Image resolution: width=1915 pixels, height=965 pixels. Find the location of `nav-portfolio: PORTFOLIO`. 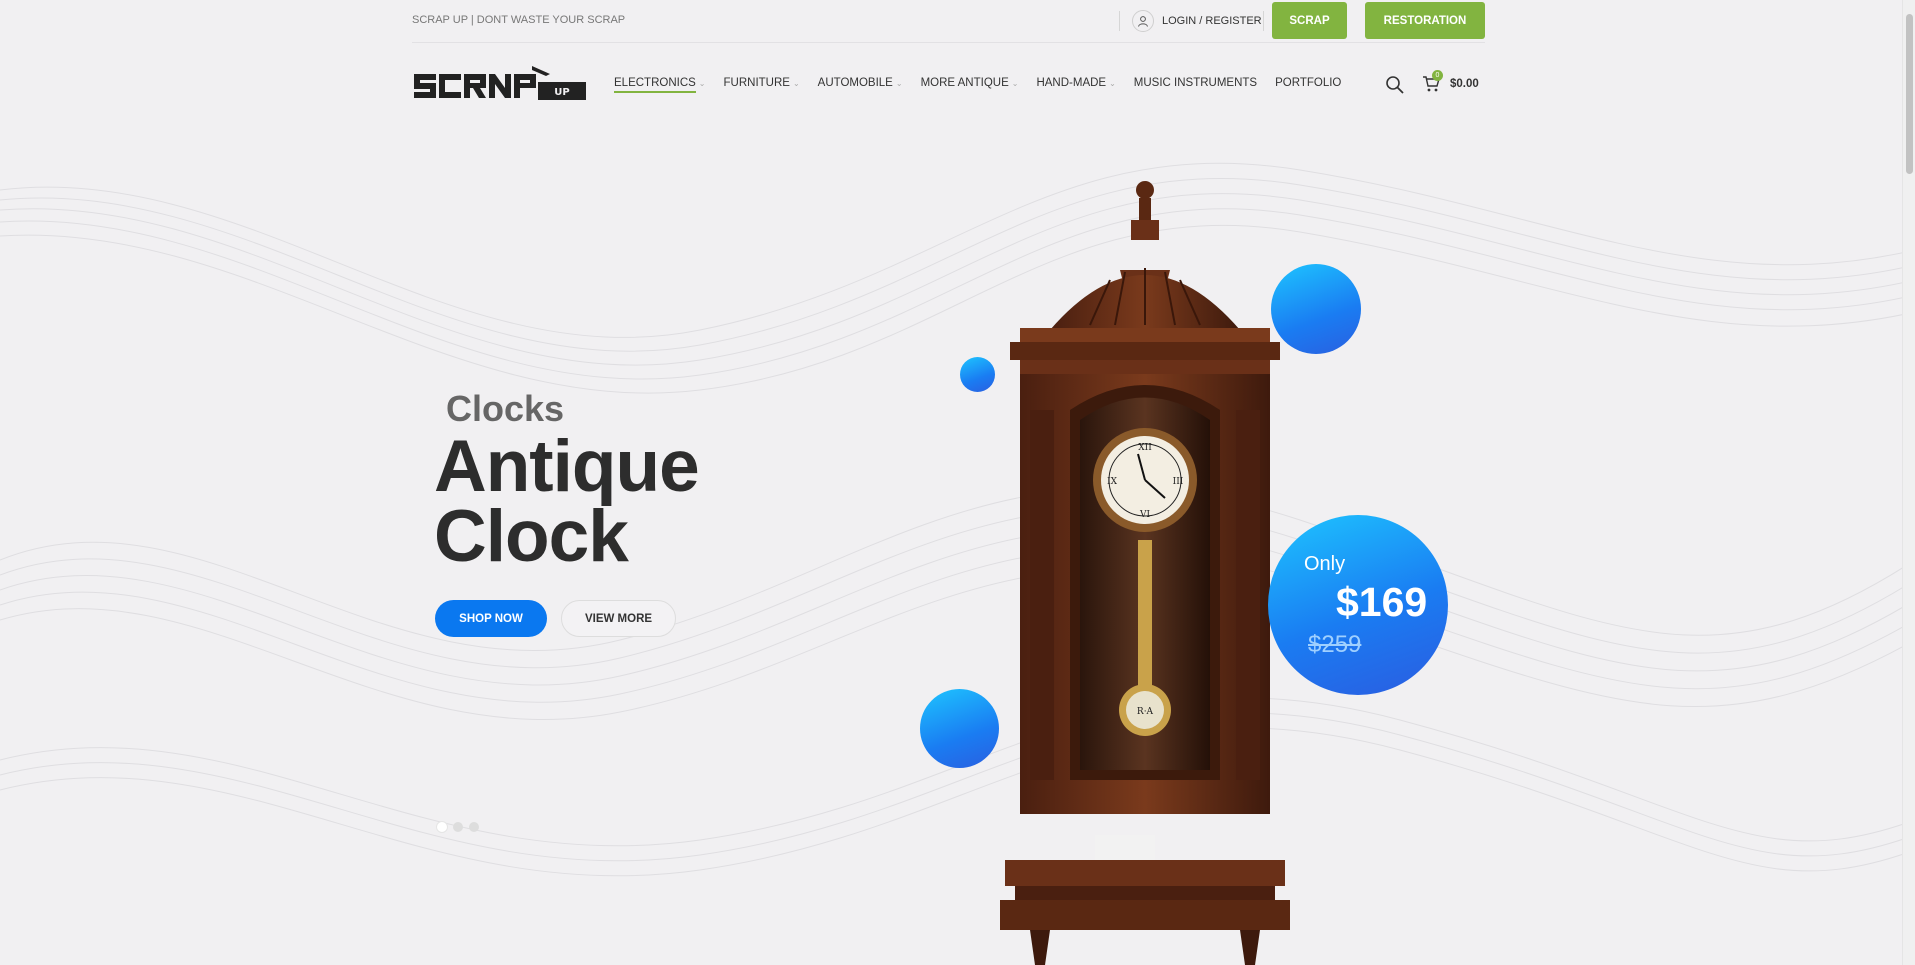

nav-portfolio: PORTFOLIO is located at coordinates (1308, 85).